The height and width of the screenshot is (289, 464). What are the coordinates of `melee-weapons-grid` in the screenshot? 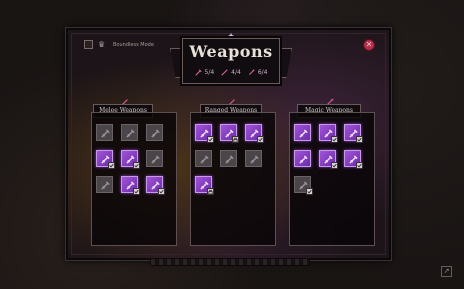 It's located at (130, 159).